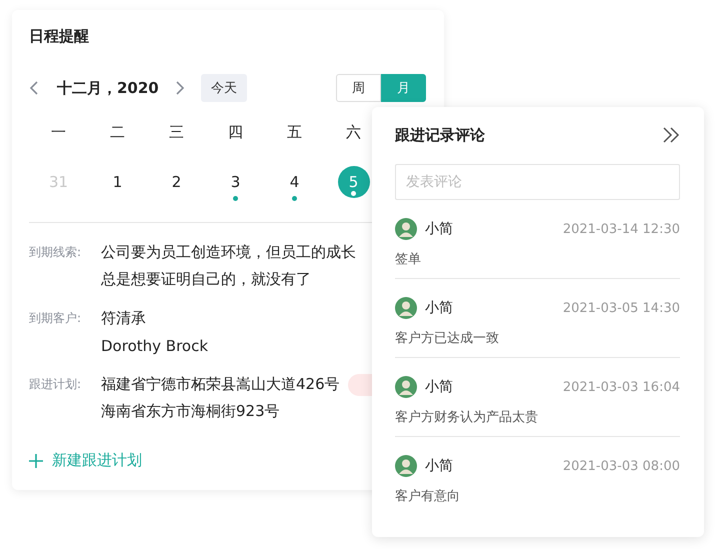 The image size is (720, 549). Describe the element at coordinates (36, 461) in the screenshot. I see `plus-icon` at that location.